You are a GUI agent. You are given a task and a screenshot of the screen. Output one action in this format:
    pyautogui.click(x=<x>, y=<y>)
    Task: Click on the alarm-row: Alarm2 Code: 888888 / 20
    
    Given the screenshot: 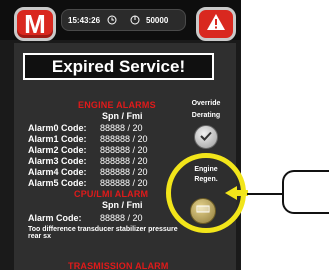 What is the action you would take?
    pyautogui.click(x=108, y=150)
    